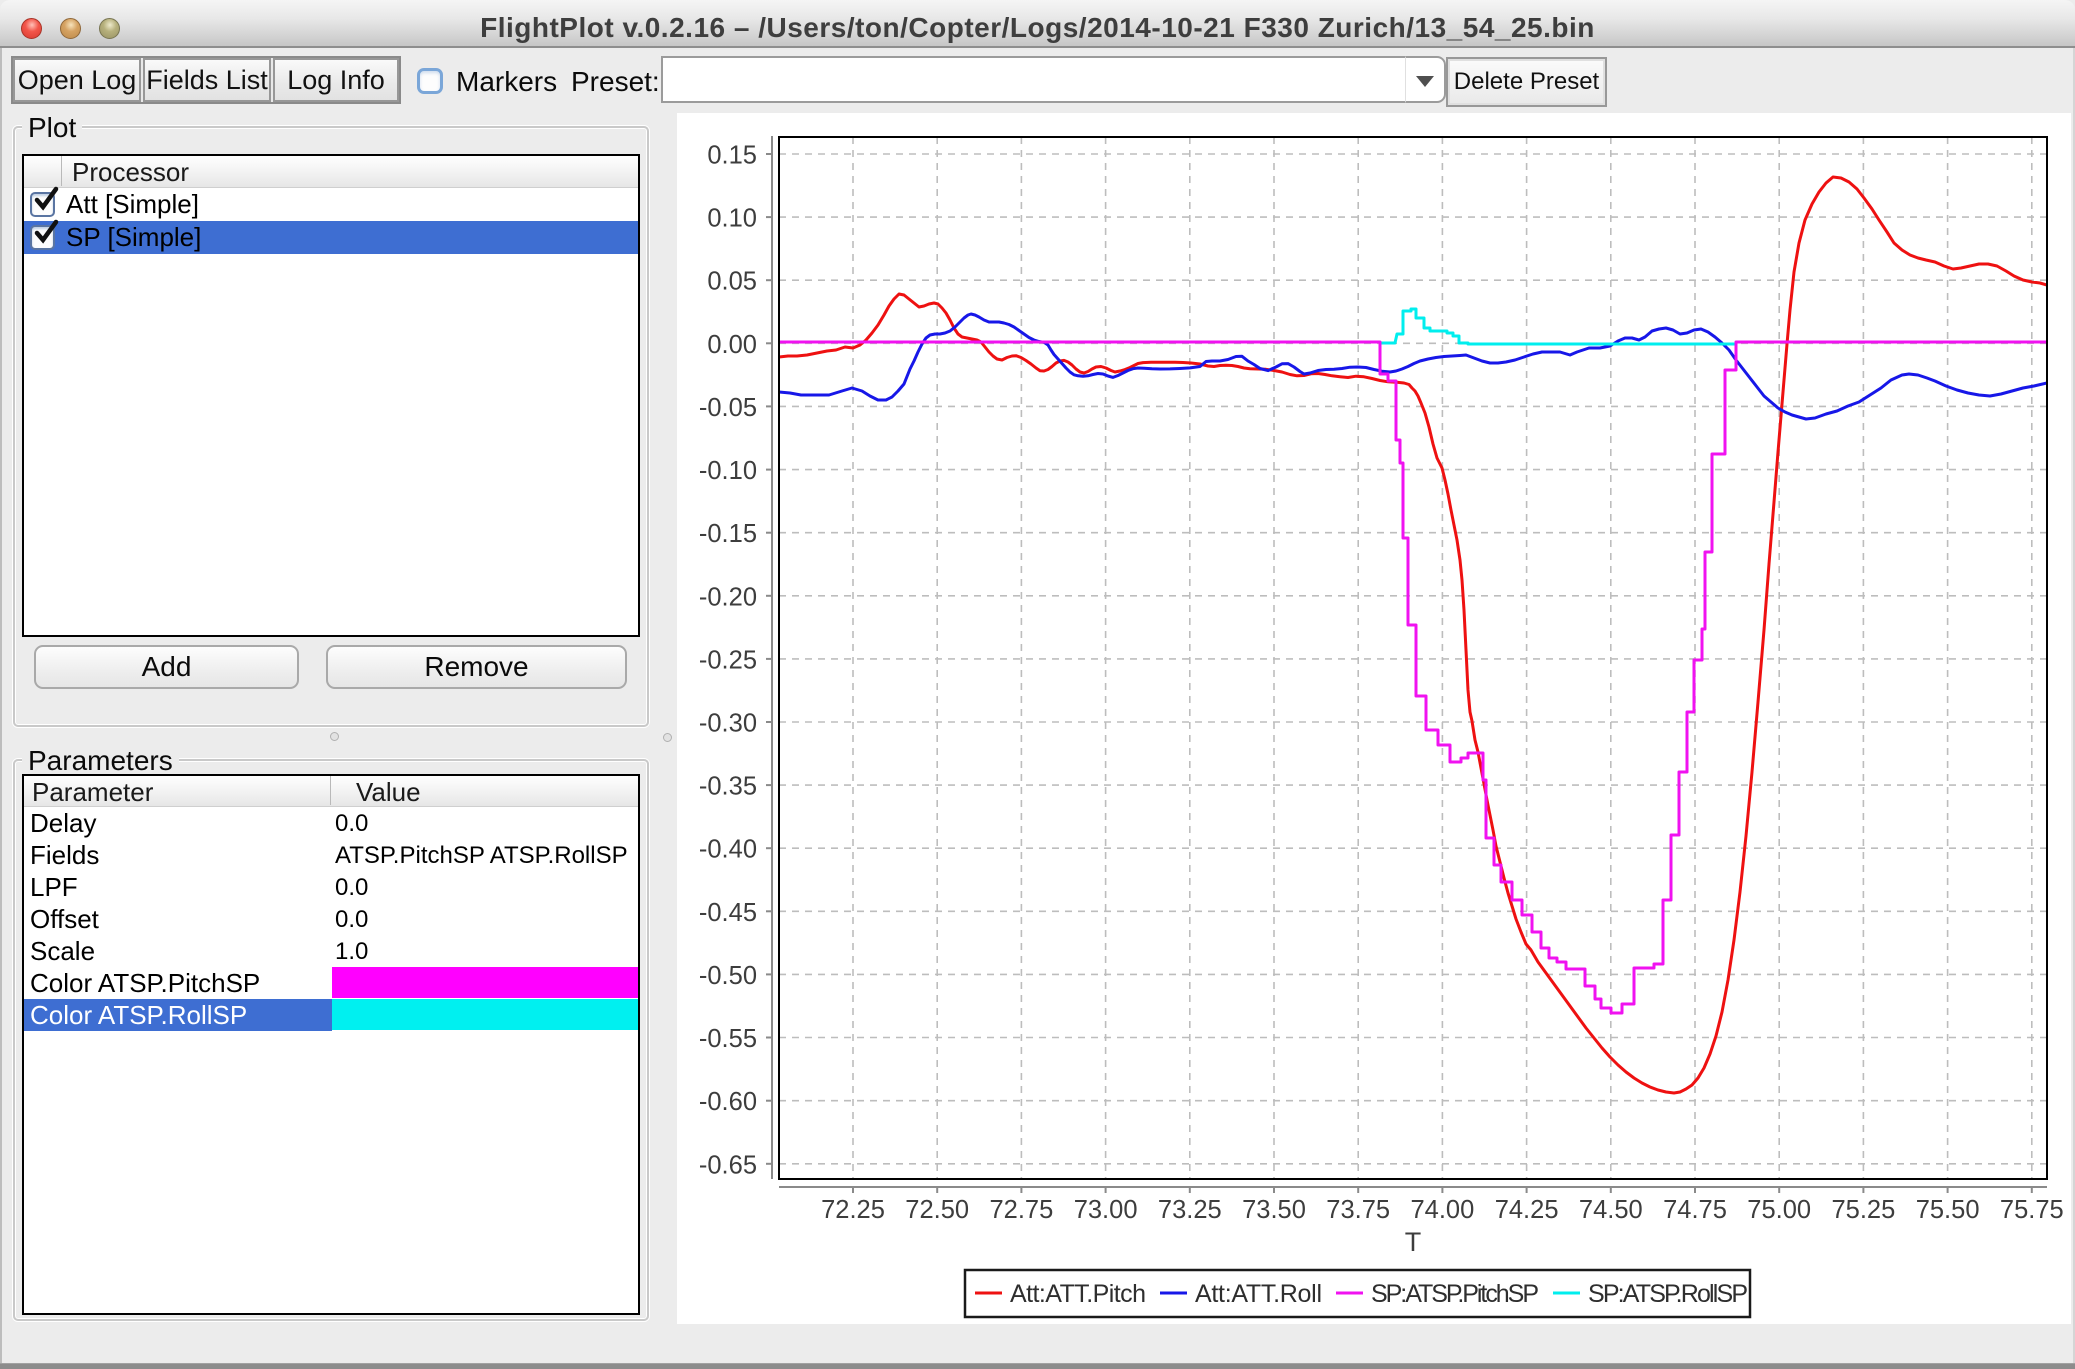  Describe the element at coordinates (728, 1039) in the screenshot. I see `svg-text: -0.55` at that location.